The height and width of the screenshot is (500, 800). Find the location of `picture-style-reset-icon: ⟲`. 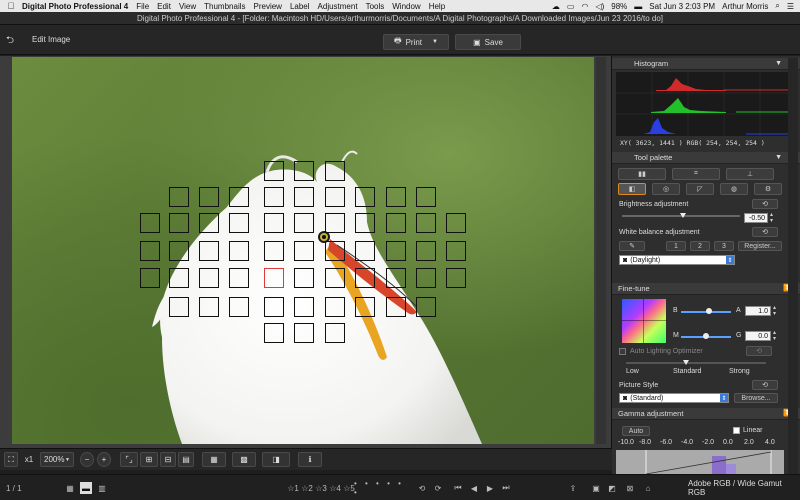

picture-style-reset-icon: ⟲ is located at coordinates (765, 385).